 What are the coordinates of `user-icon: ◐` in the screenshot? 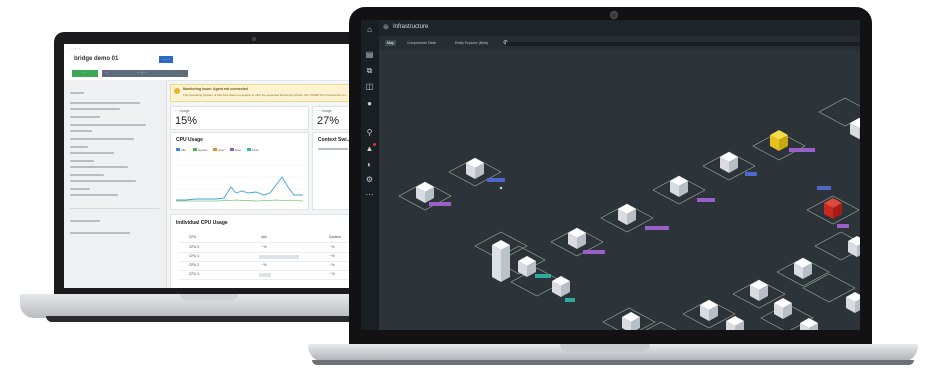 It's located at (369, 164).